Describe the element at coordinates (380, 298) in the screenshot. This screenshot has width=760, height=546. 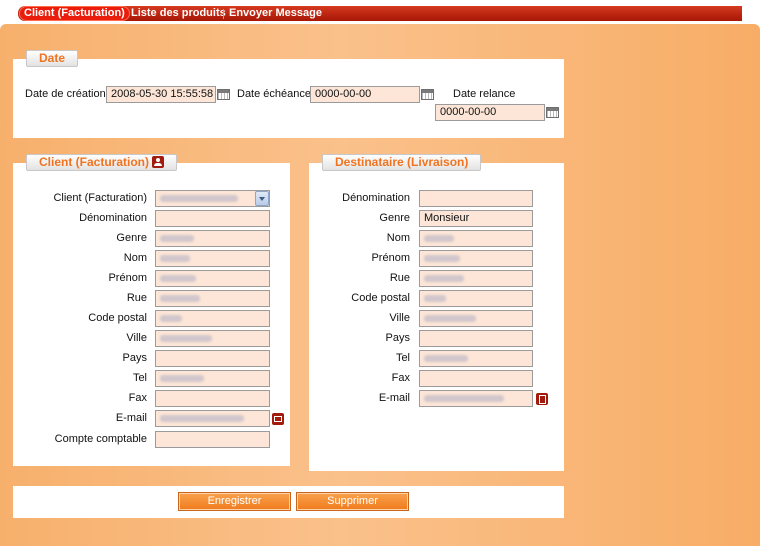
I see `dest-code-postal-label: Code postal` at that location.